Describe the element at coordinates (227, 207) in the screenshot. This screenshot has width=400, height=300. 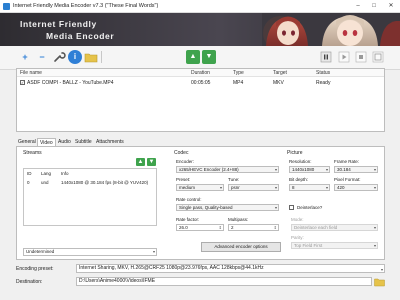
I see `rate-control-select: Single pass, Quality-based ▾` at that location.